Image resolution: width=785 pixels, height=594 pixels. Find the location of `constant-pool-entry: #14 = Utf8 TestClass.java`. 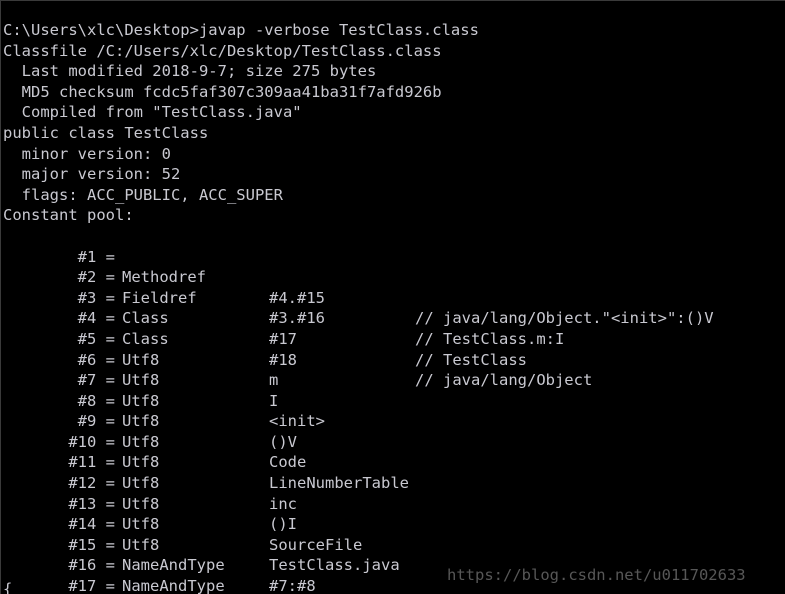

constant-pool-entry: #14 = Utf8 TestClass.java is located at coordinates (394, 534).